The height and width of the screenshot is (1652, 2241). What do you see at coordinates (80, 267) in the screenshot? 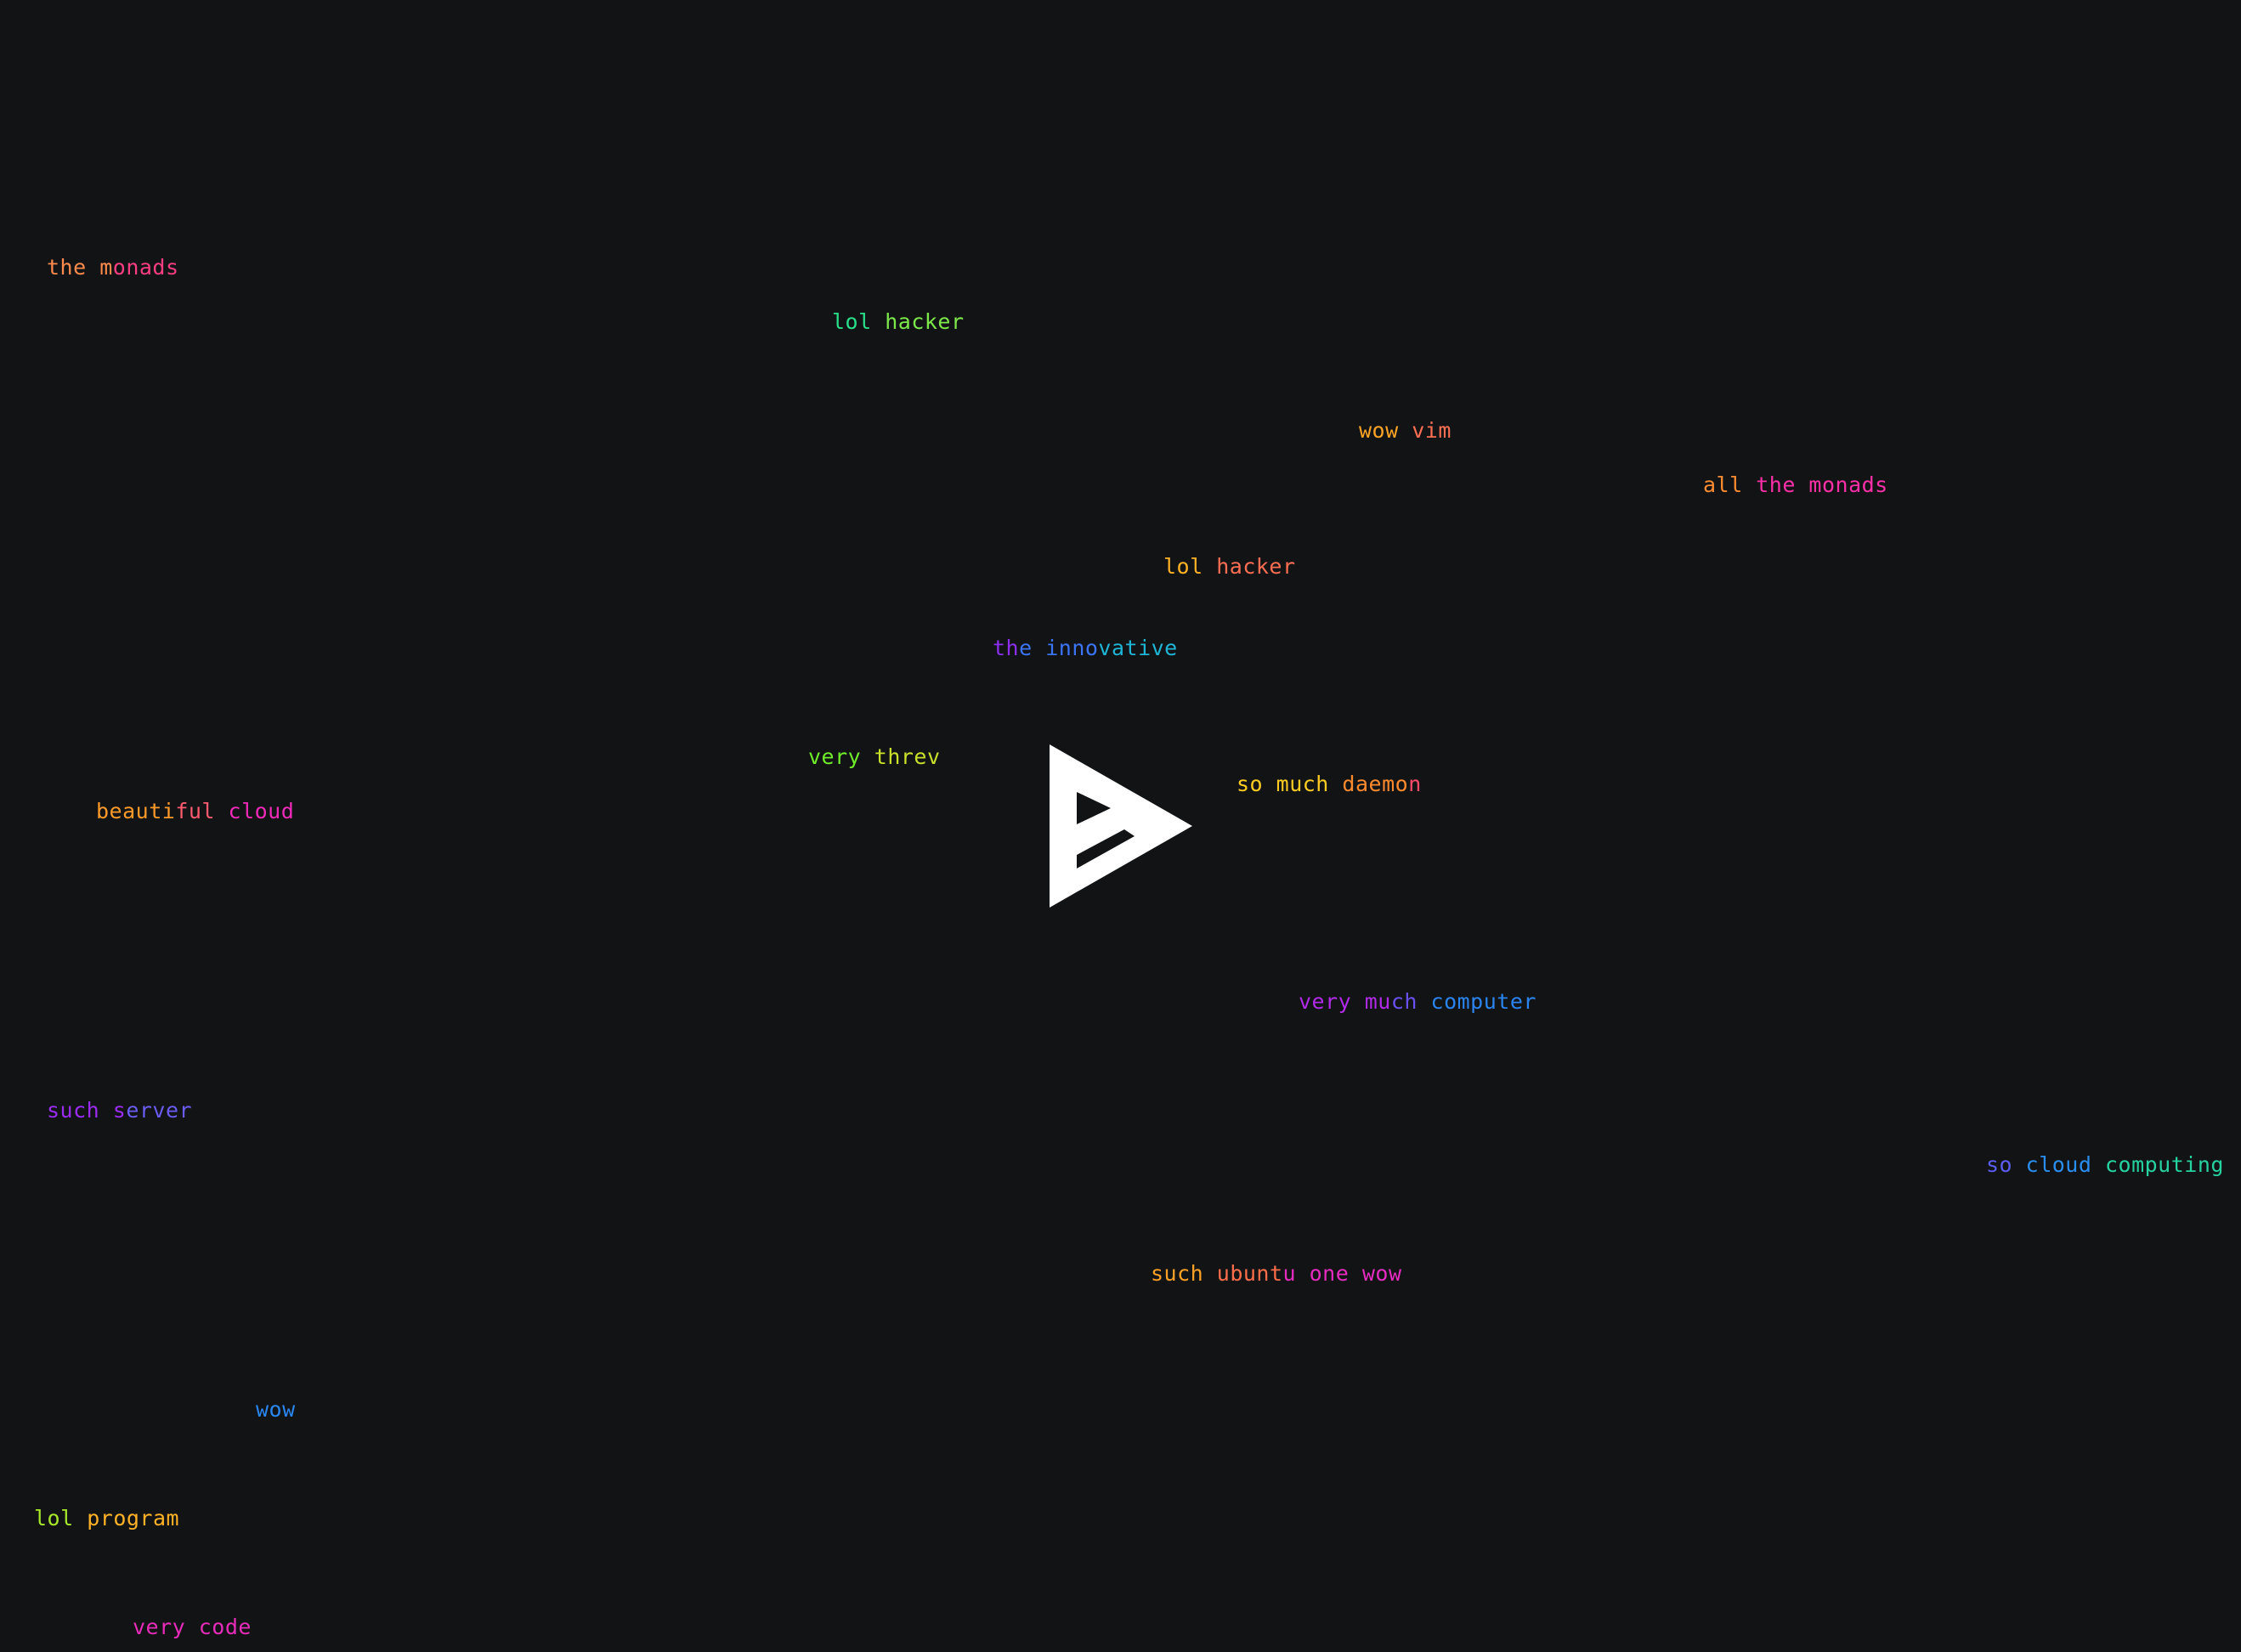
I see `phrase-segment: the m` at bounding box center [80, 267].